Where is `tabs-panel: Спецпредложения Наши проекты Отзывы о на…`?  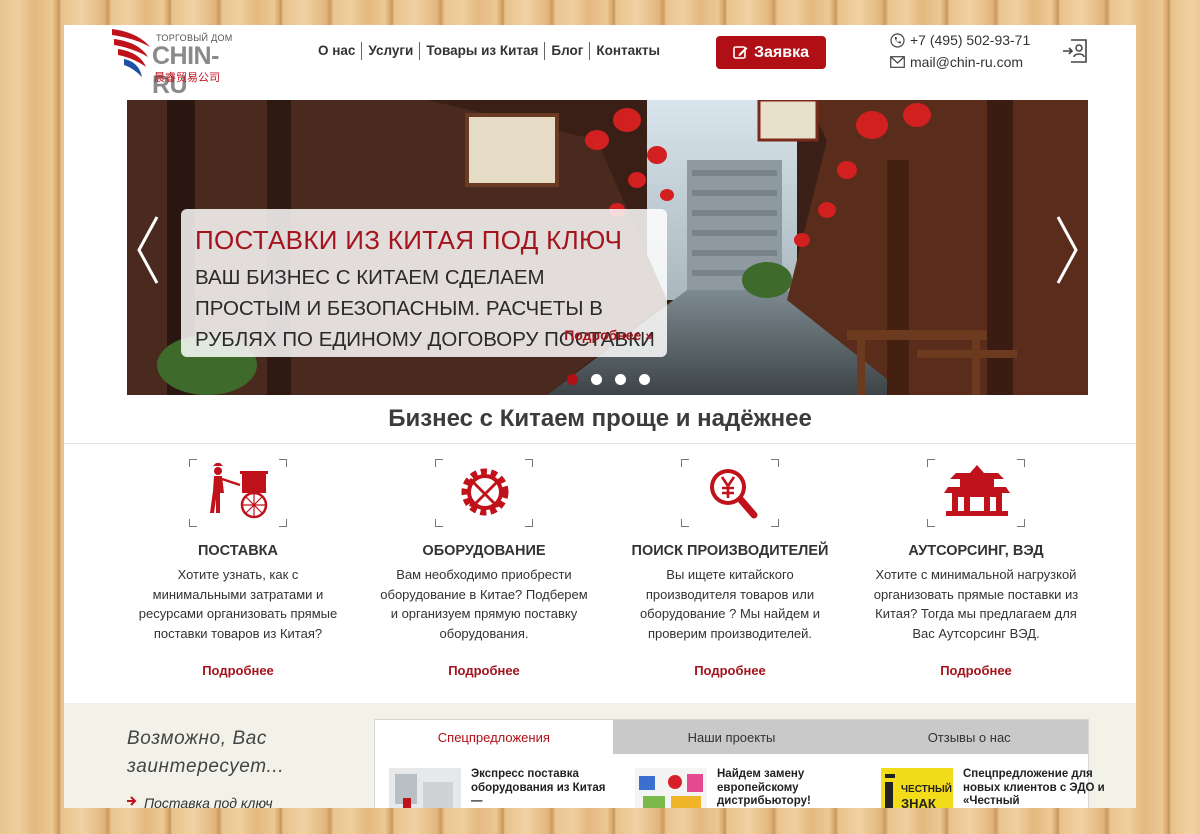 tabs-panel: Спецпредложения Наши проекты Отзывы о на… is located at coordinates (739, 763).